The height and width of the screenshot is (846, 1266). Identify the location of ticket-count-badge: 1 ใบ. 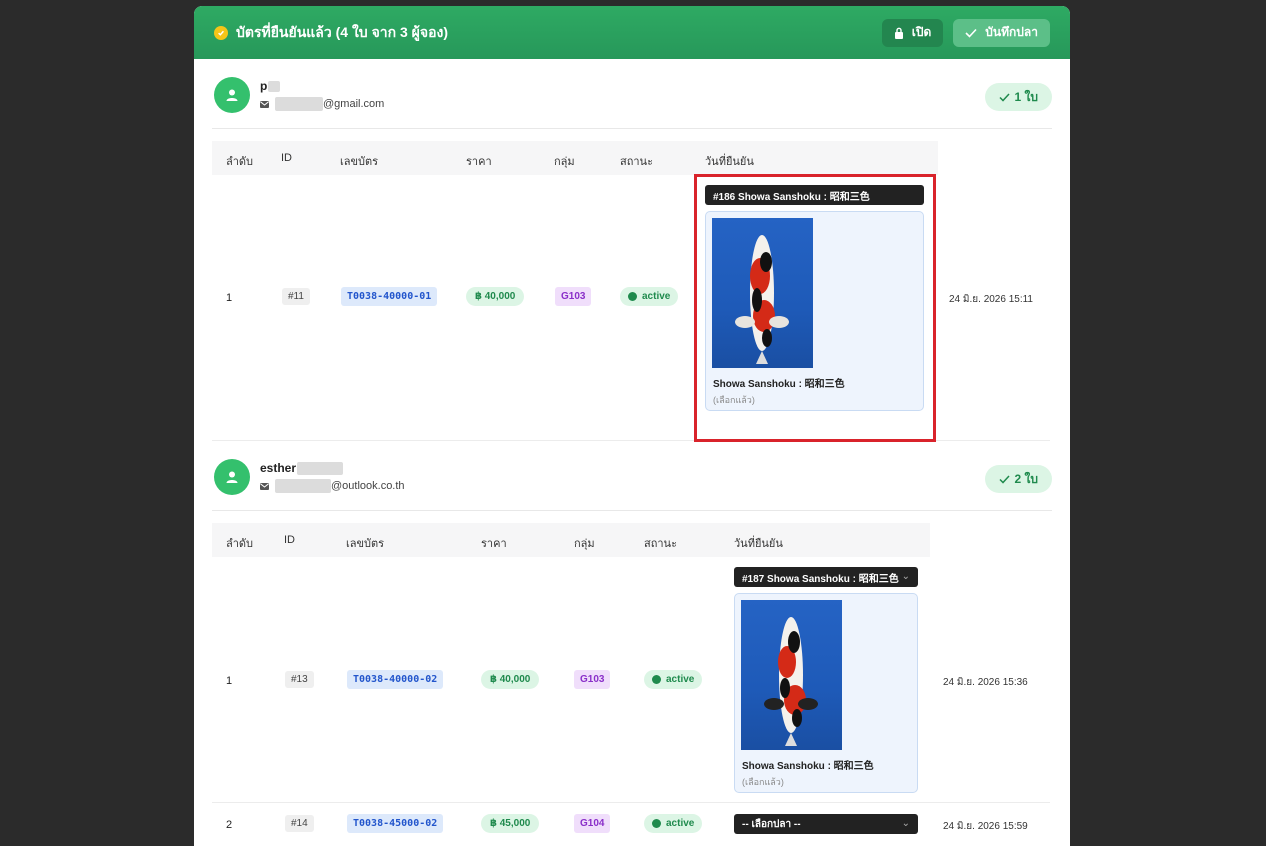
(1018, 97).